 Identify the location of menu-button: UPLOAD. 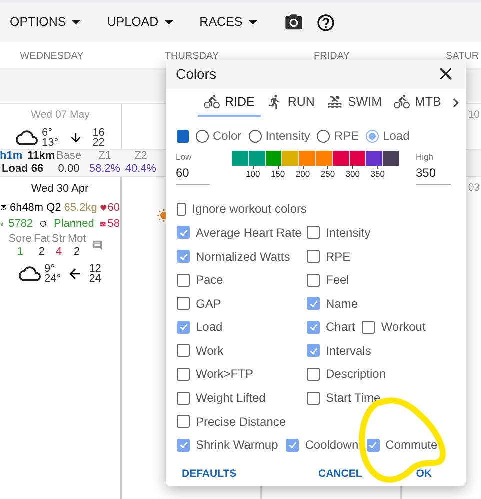
(140, 22).